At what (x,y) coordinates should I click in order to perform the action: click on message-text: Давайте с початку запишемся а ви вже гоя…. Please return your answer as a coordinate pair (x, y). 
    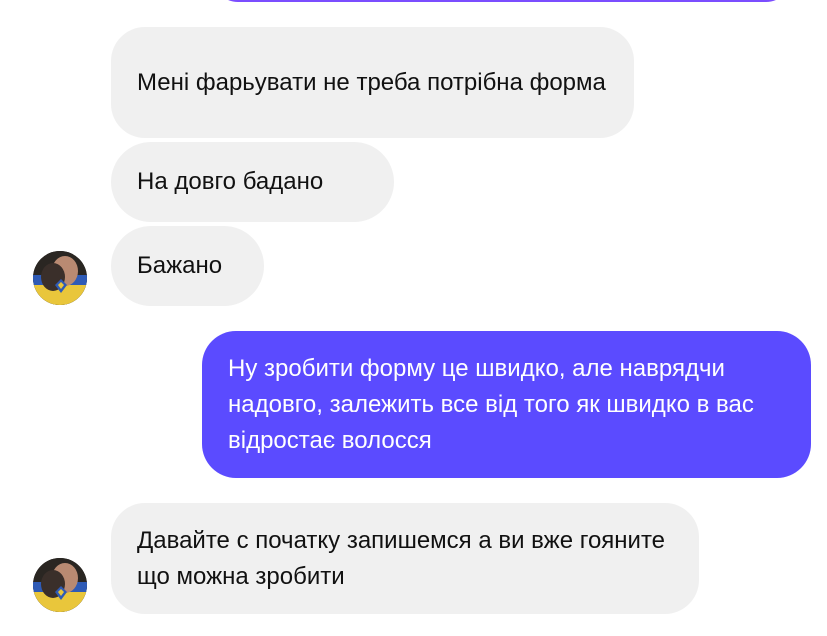
    Looking at the image, I should click on (401, 558).